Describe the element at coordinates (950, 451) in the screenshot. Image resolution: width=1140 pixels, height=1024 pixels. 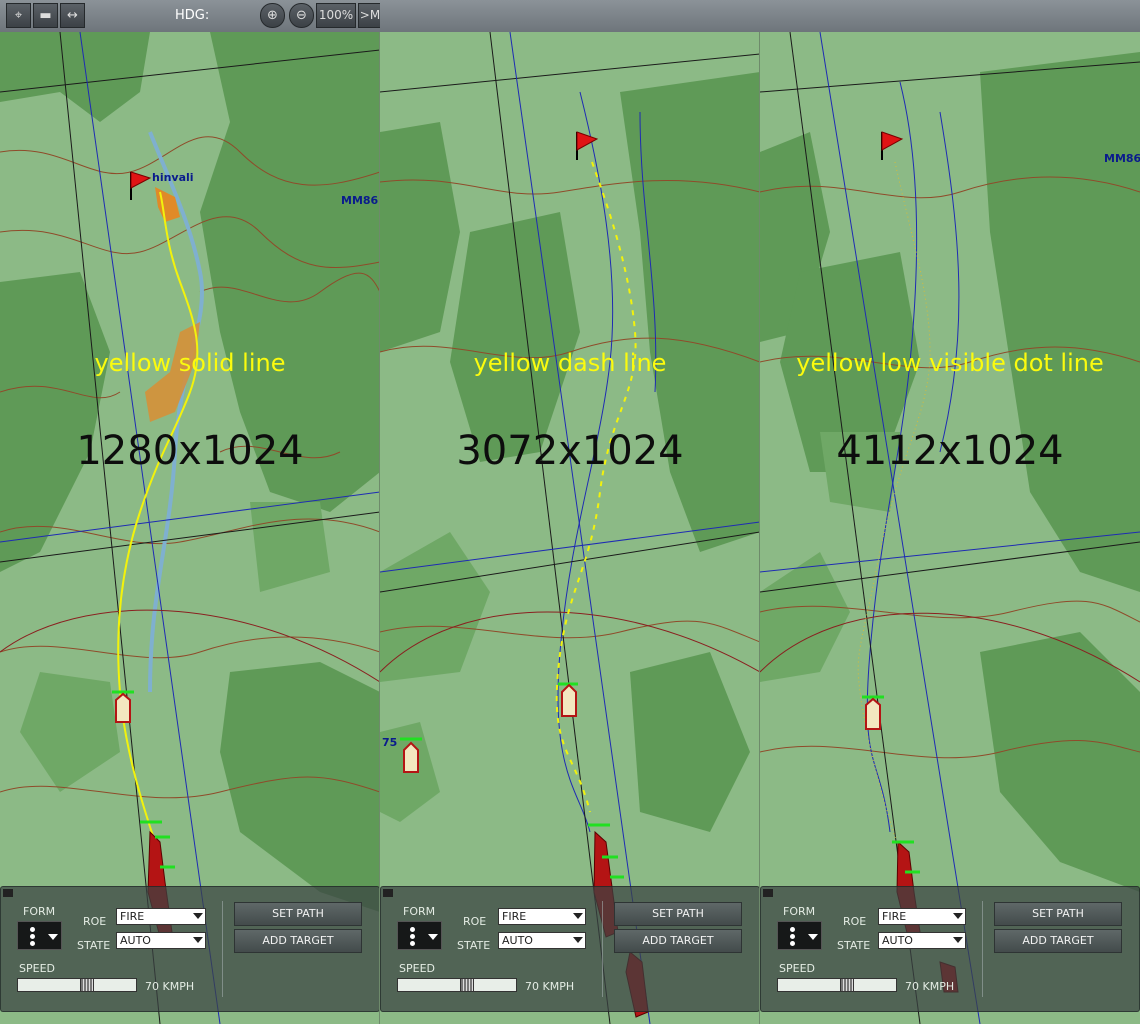
I see `panel-resolution: 4112x1024` at that location.